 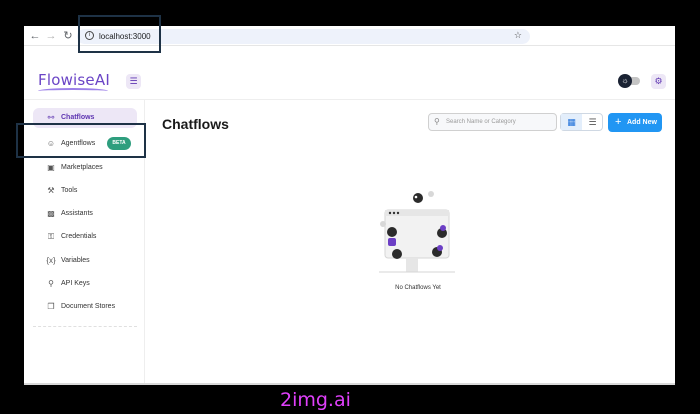 I want to click on reload-icon: ↻, so click(x=68, y=36).